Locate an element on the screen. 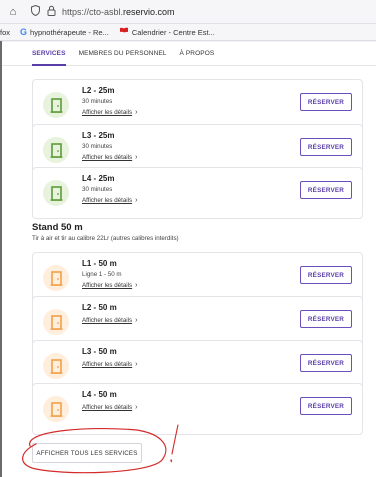  tab-staff: MEMBRES DU PERSONNEL is located at coordinates (123, 54).